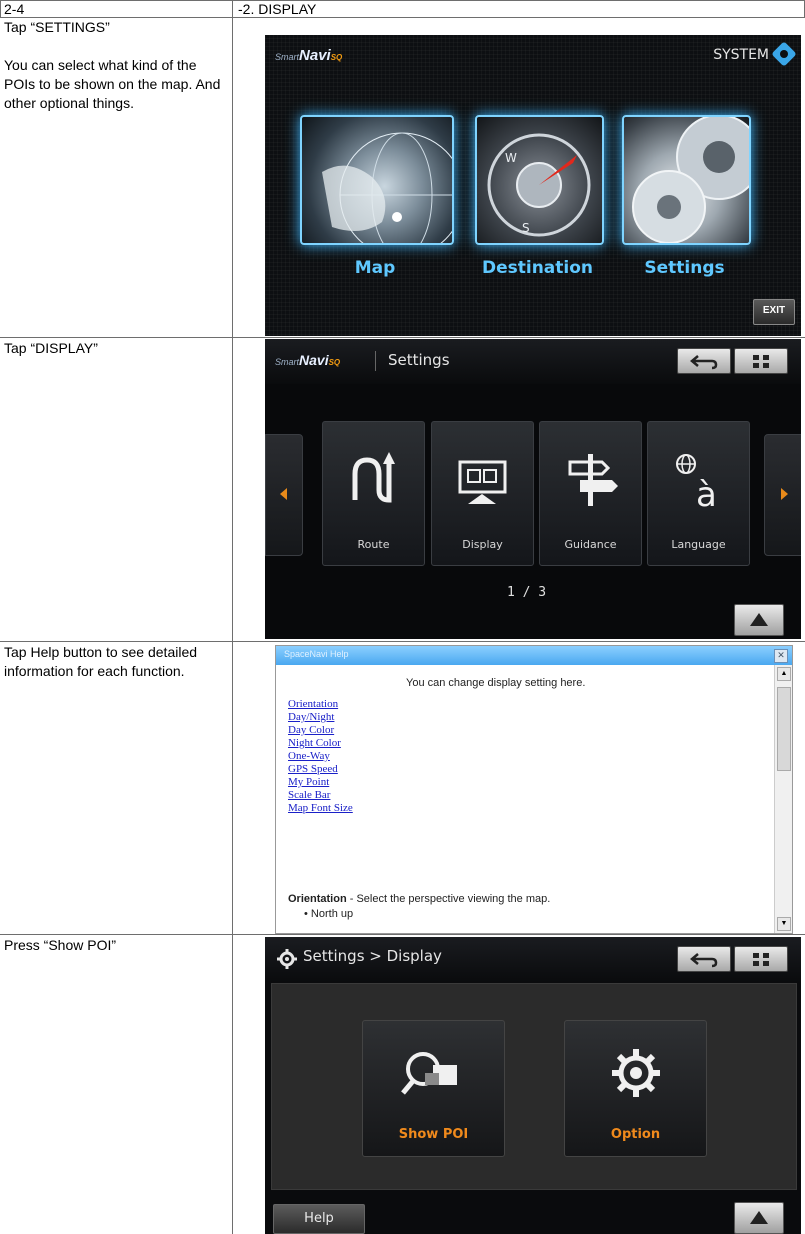  I want to click on scroll-thumb, so click(784, 729).